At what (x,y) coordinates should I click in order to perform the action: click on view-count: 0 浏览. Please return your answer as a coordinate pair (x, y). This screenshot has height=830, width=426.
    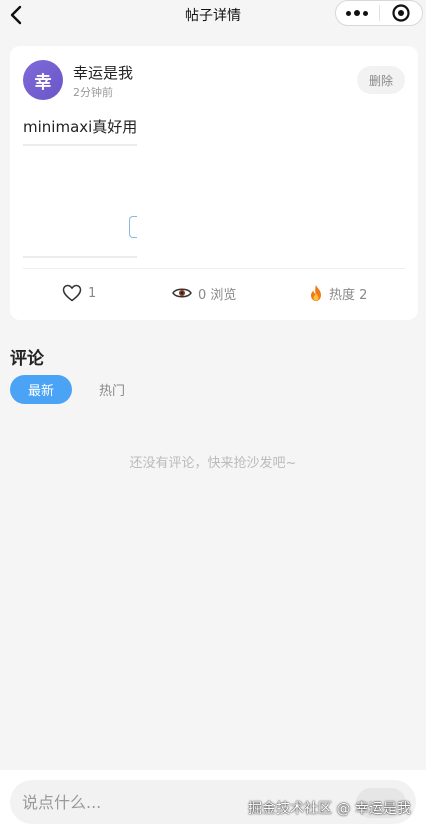
    Looking at the image, I should click on (217, 295).